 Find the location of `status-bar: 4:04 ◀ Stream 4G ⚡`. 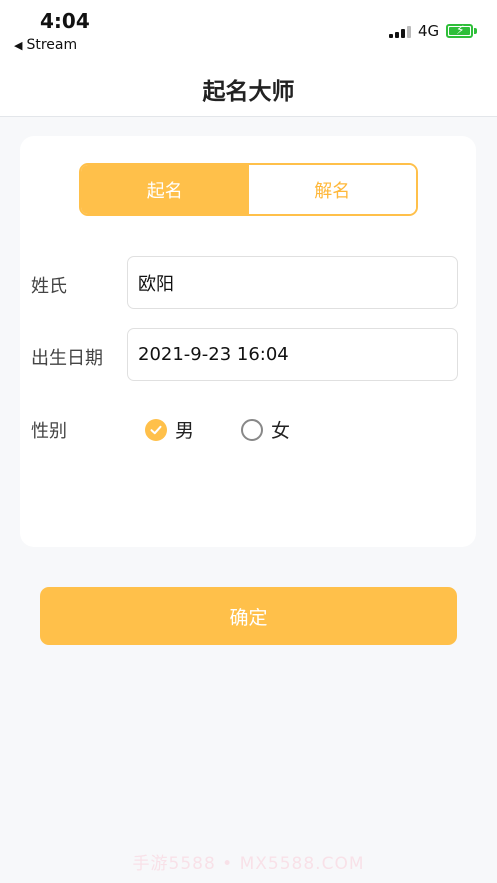

status-bar: 4:04 ◀ Stream 4G ⚡ is located at coordinates (248, 30).